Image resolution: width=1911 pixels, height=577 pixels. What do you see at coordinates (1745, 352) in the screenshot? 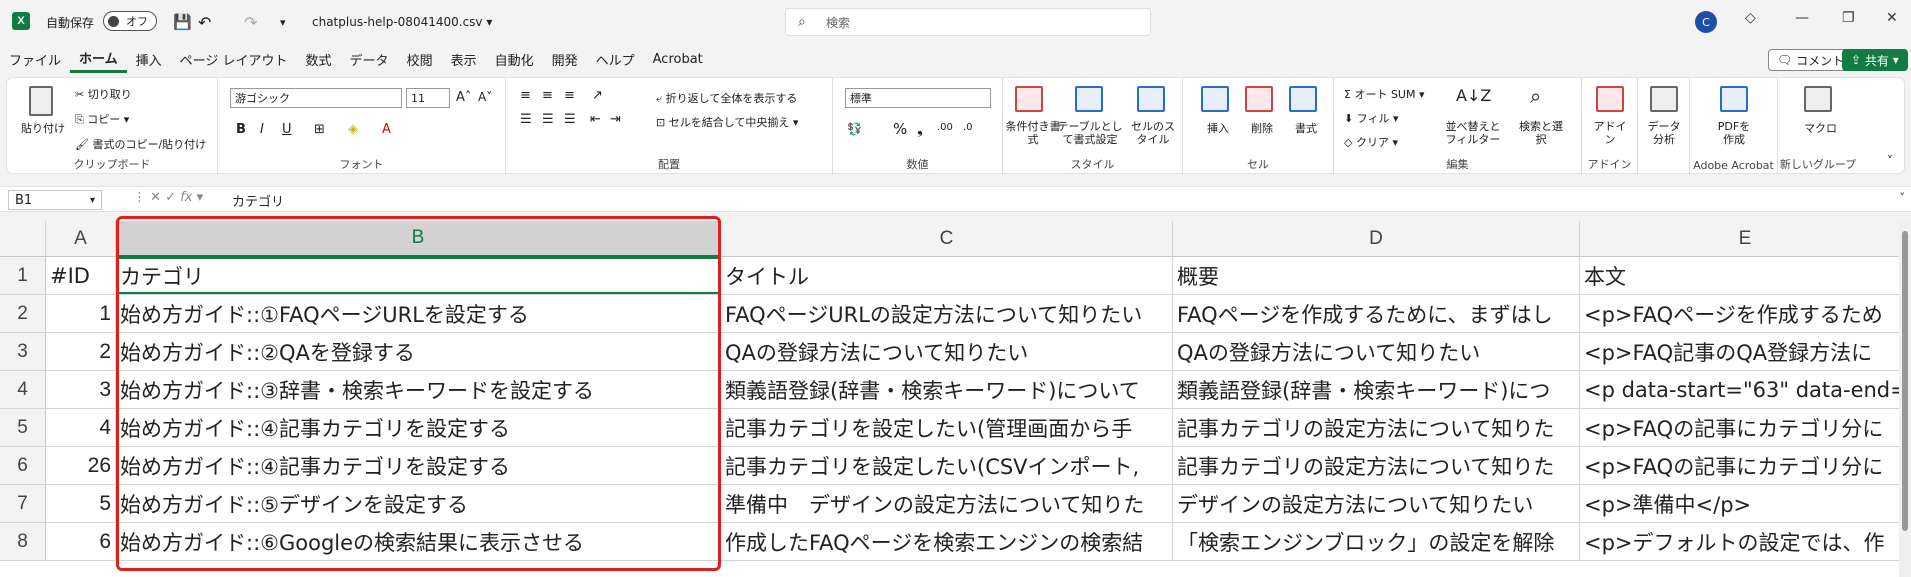
I see `cell-e3: <p>FAQ記事のQA登録方法に` at bounding box center [1745, 352].